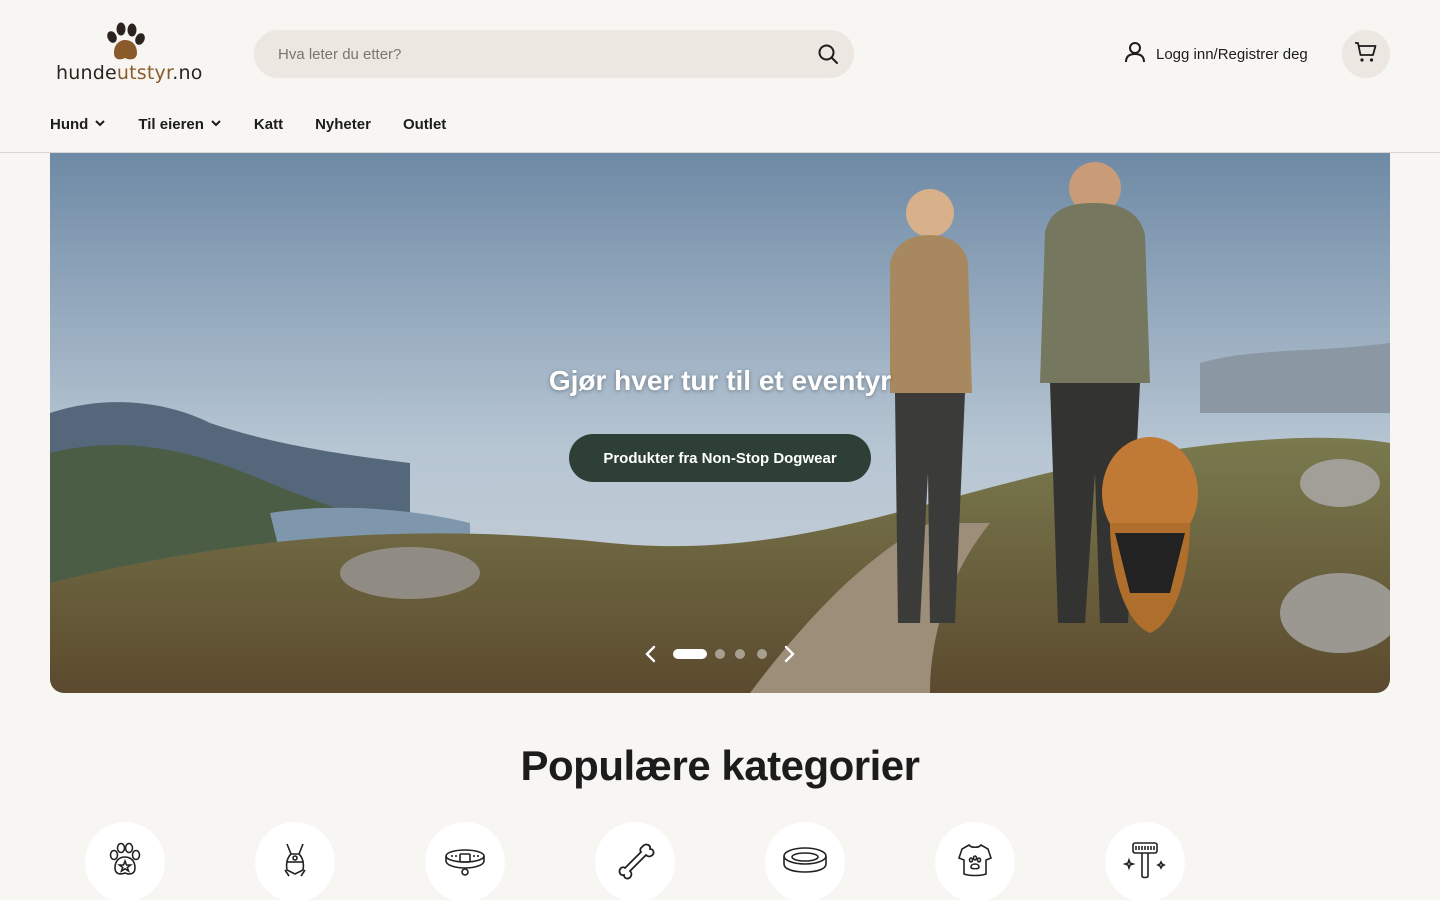 This screenshot has width=1440, height=900. I want to click on carousel-controls, so click(720, 654).